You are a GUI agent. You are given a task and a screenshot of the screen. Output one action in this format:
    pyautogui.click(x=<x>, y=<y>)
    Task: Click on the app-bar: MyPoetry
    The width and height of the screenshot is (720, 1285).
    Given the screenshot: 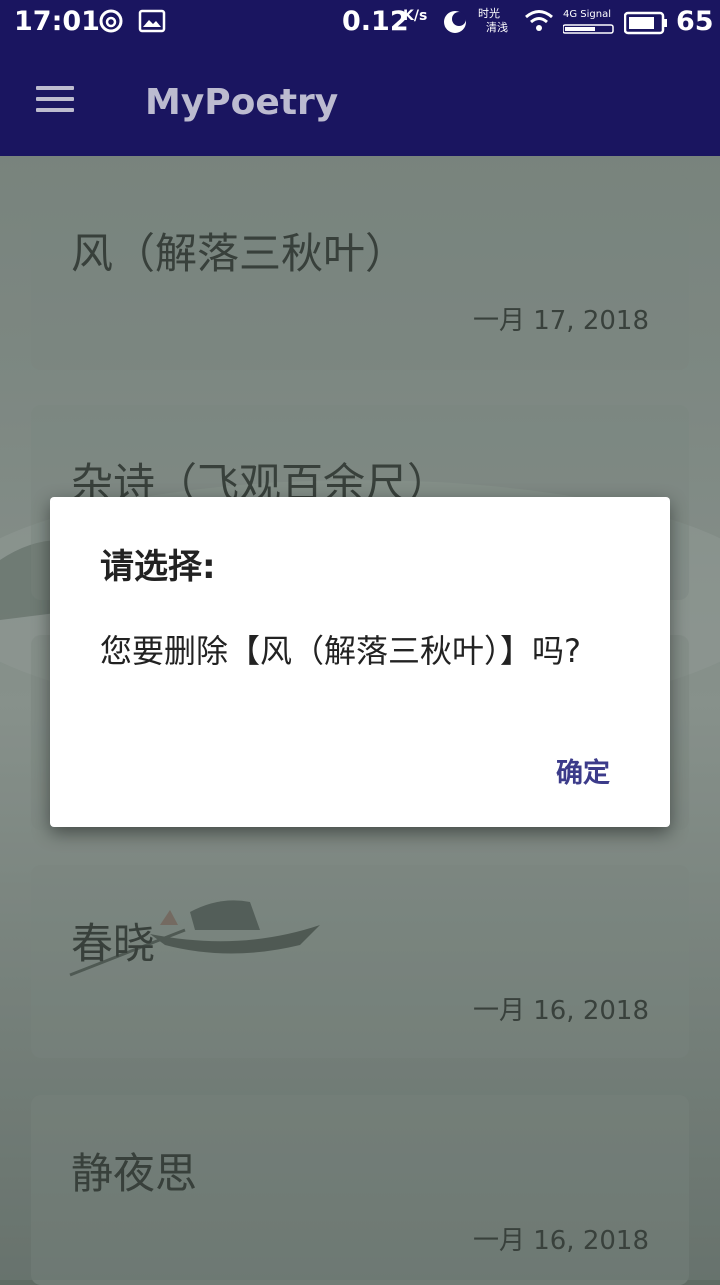 What is the action you would take?
    pyautogui.click(x=360, y=101)
    